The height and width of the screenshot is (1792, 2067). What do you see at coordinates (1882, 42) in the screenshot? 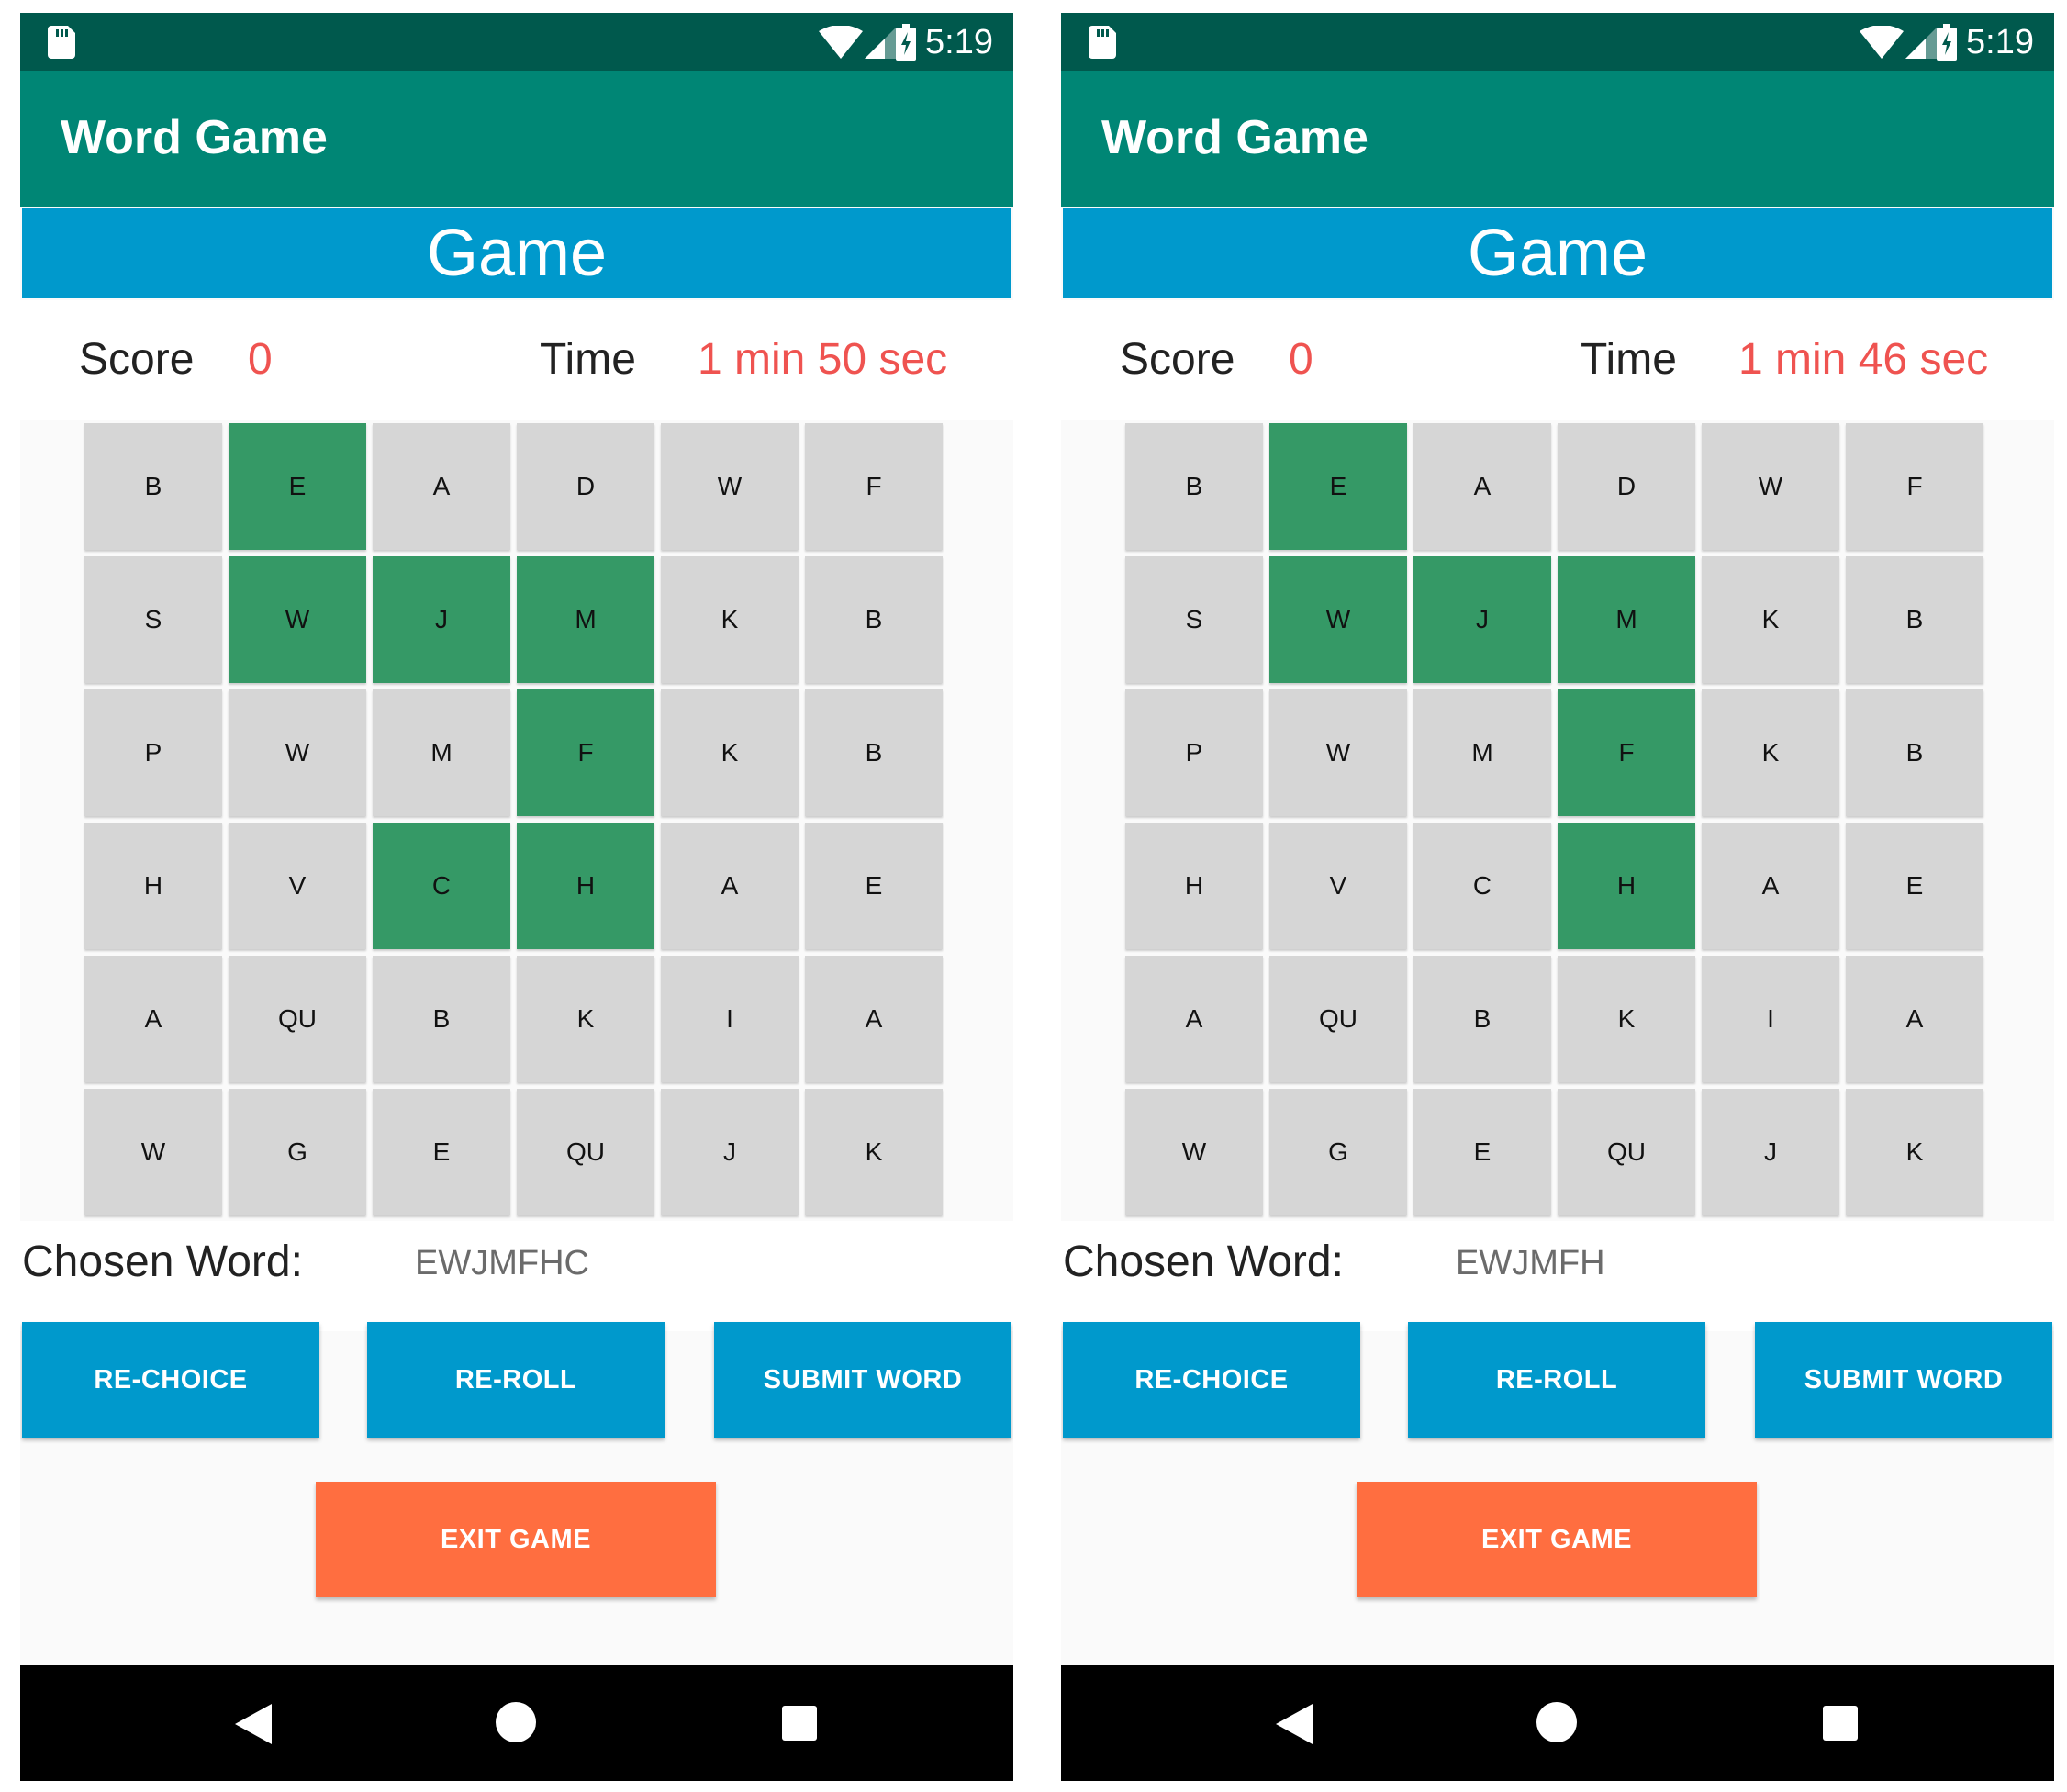
I see `wifi-icon` at bounding box center [1882, 42].